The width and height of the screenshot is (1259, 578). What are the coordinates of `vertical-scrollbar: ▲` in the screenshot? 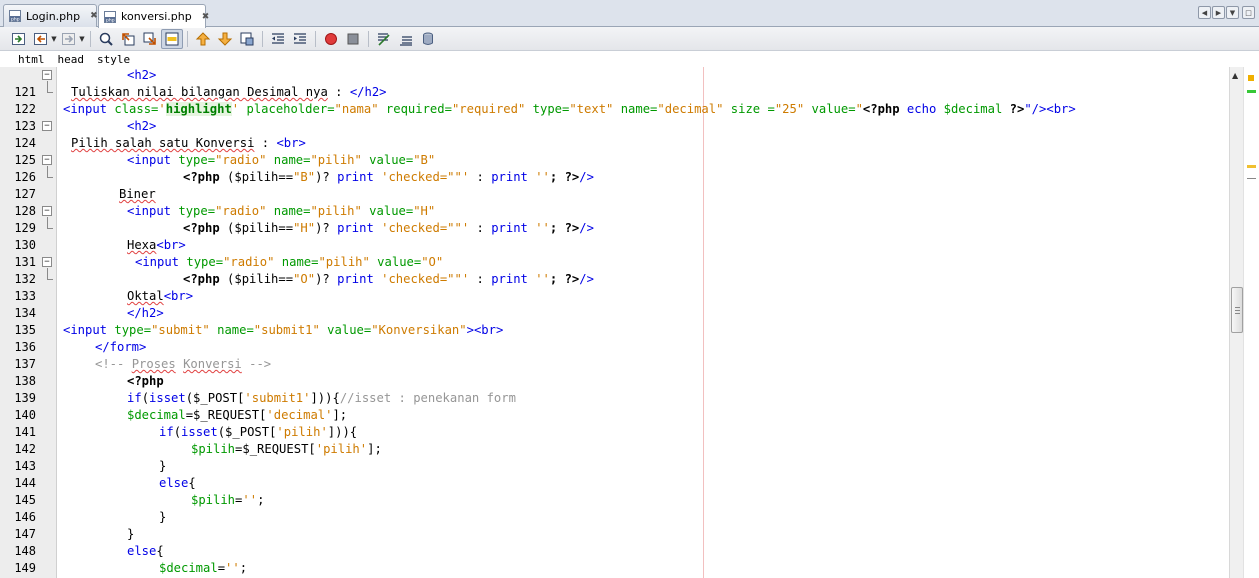 It's located at (1236, 322).